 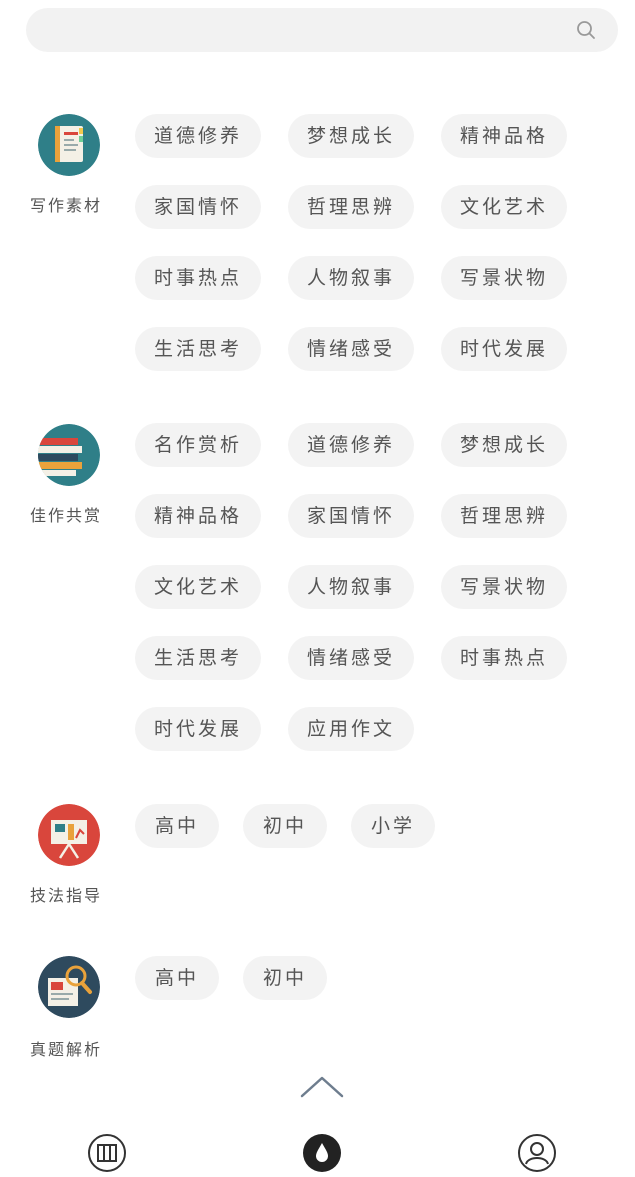 I want to click on chevron-up-icon, so click(x=322, y=1087).